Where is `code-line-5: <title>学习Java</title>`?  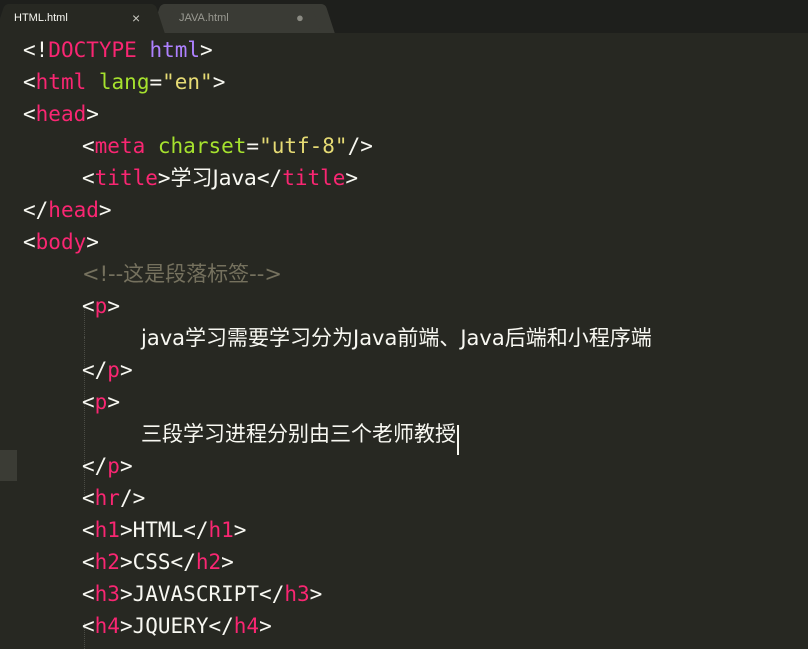
code-line-5: <title>学习Java</title> is located at coordinates (220, 178).